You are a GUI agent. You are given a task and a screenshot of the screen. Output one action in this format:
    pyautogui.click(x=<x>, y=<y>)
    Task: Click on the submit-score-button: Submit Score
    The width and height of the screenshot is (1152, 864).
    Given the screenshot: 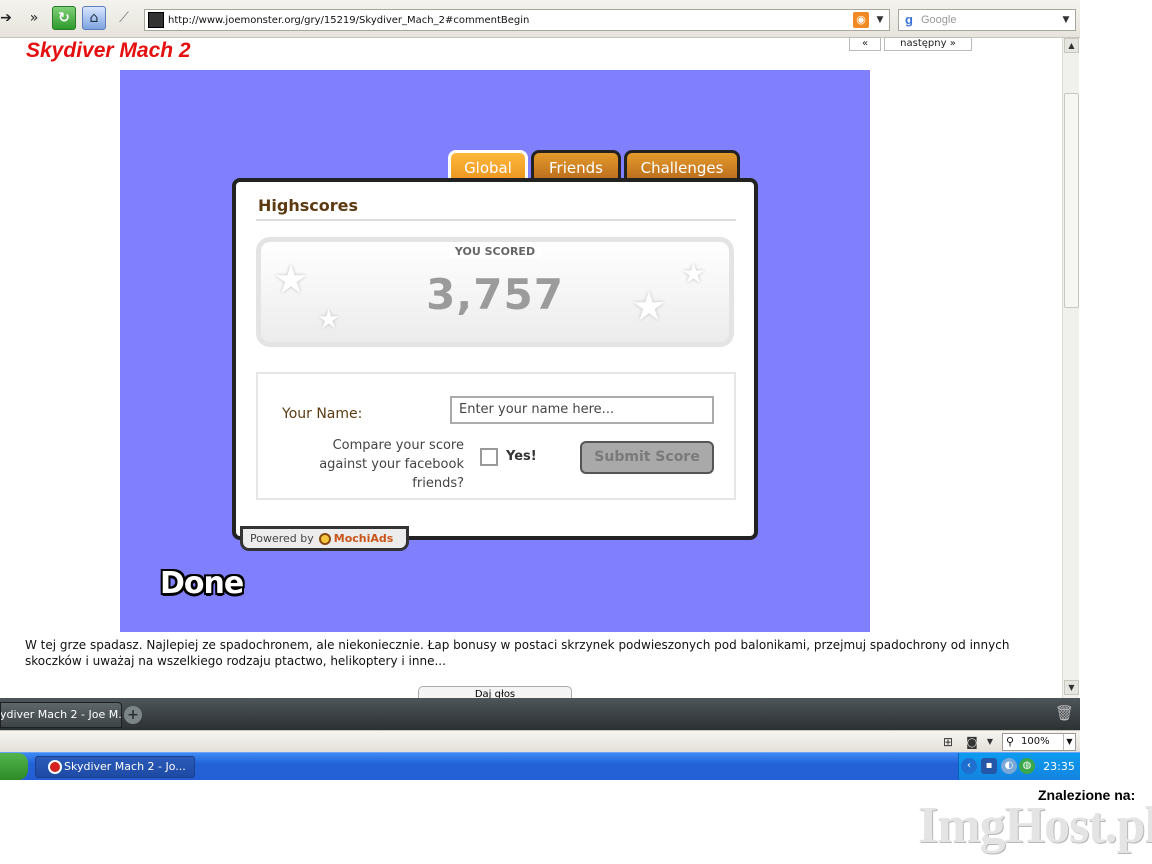 What is the action you would take?
    pyautogui.click(x=647, y=457)
    